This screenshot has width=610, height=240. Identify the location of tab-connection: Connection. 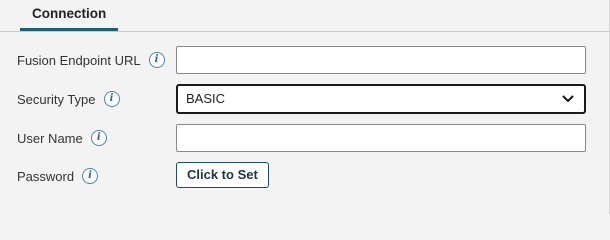
(69, 15).